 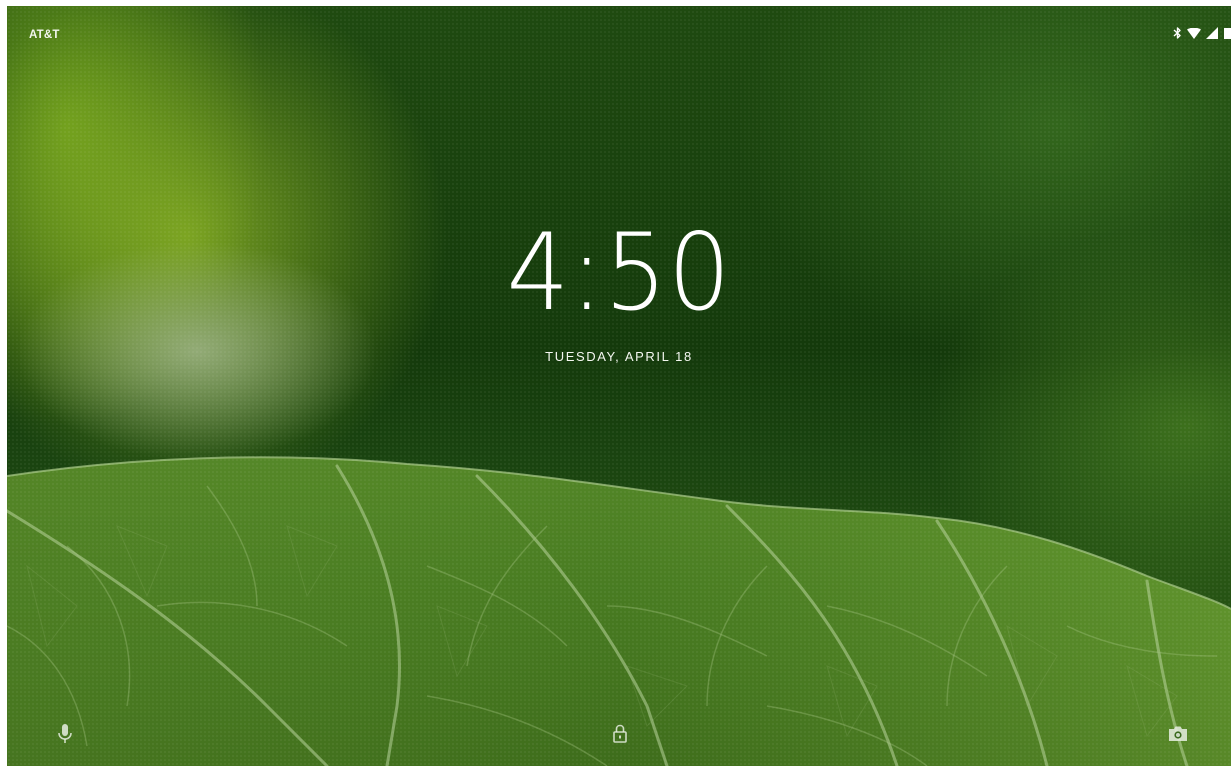 I want to click on microphone-icon, so click(x=65, y=736).